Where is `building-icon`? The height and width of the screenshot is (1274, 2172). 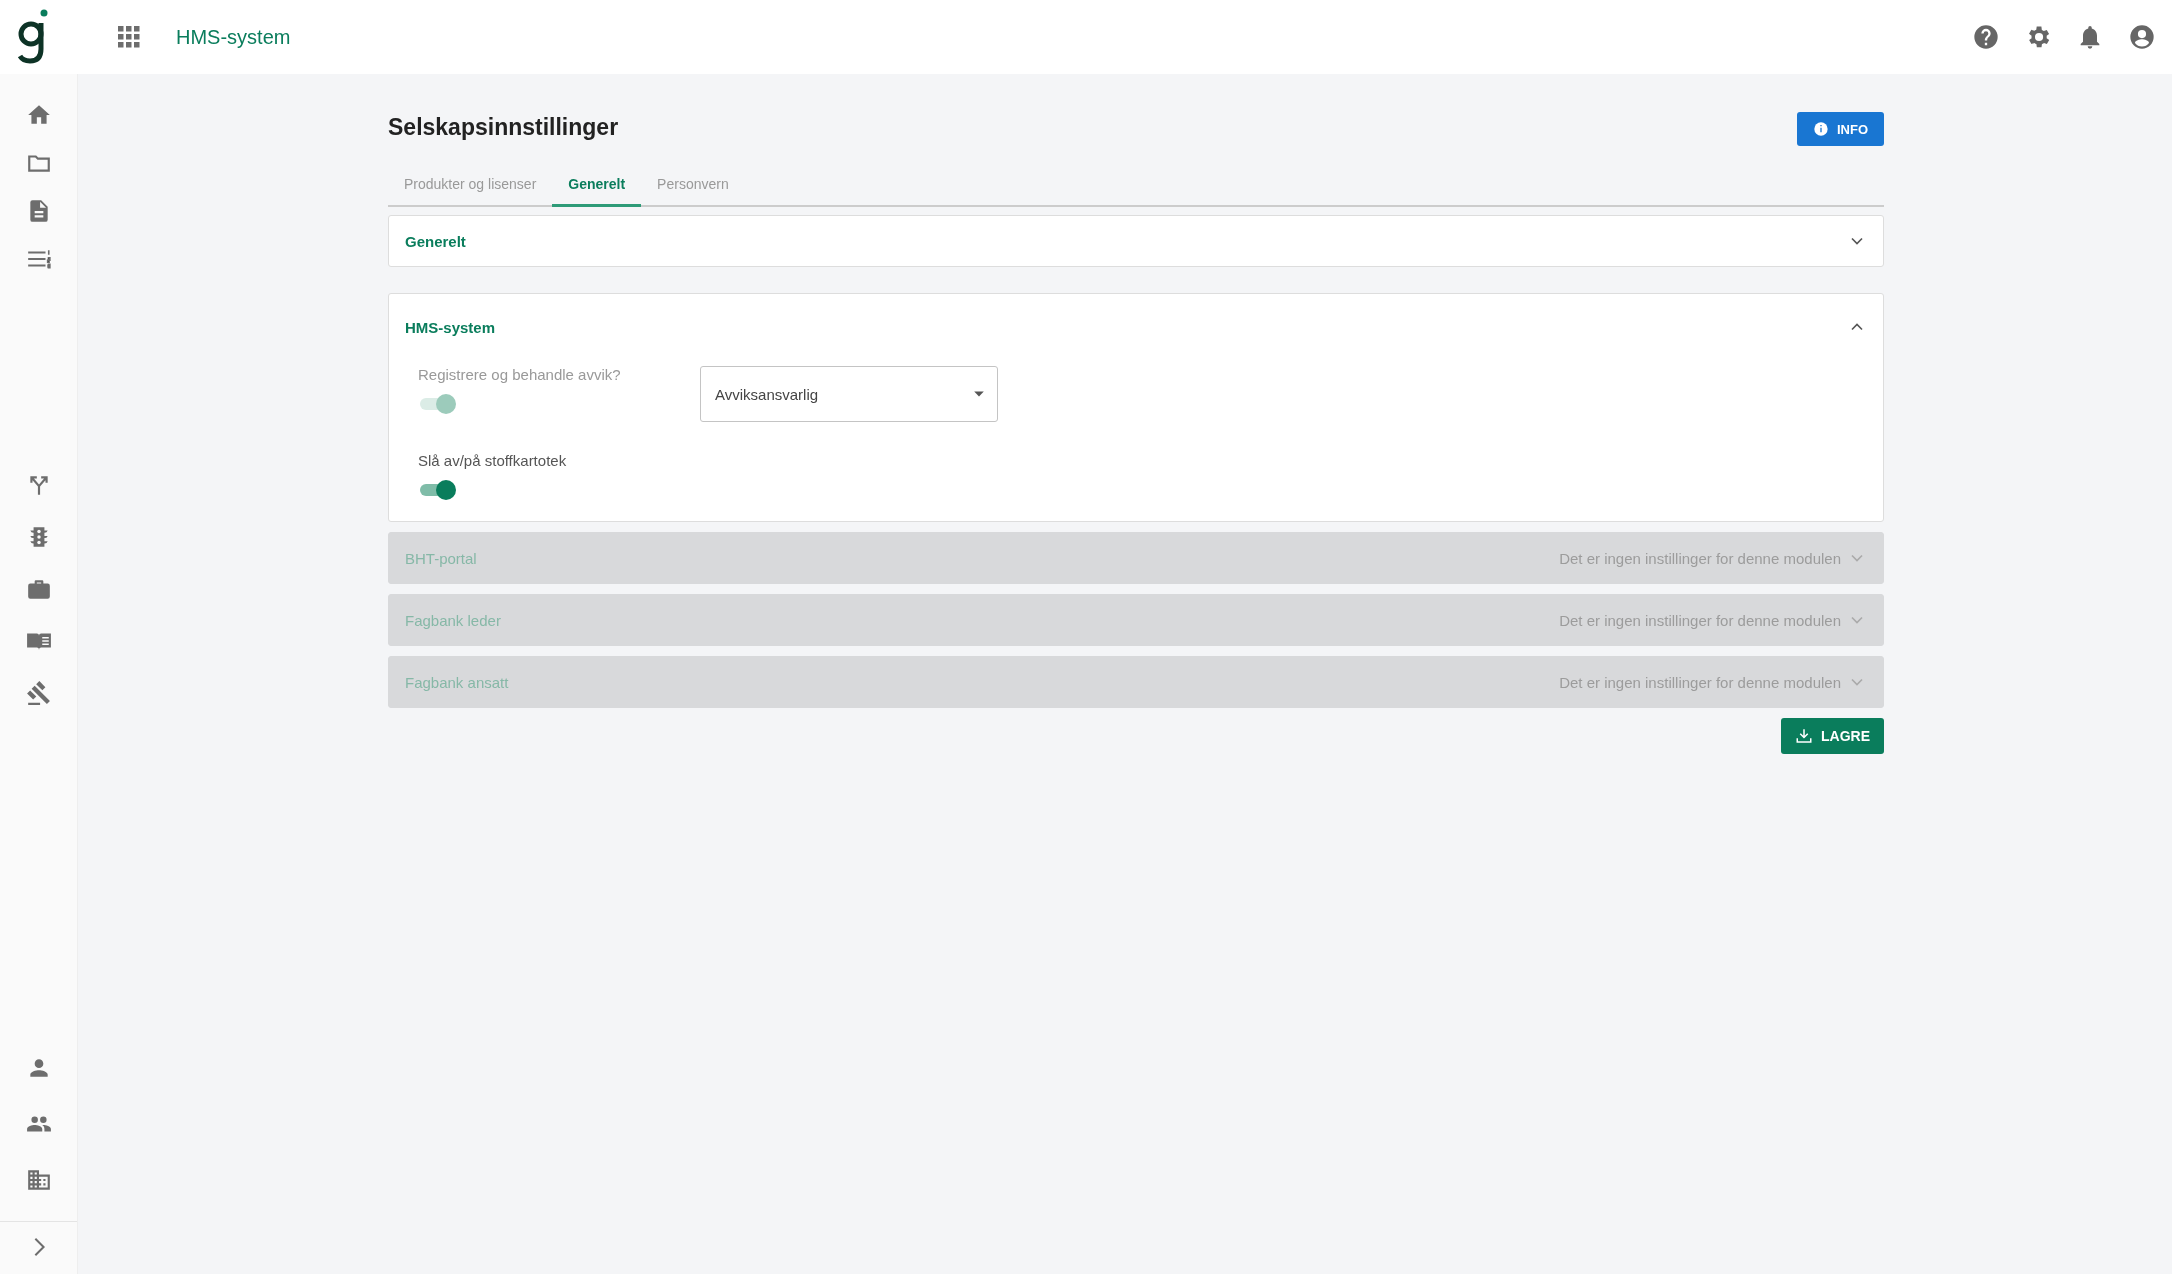
building-icon is located at coordinates (38, 1180).